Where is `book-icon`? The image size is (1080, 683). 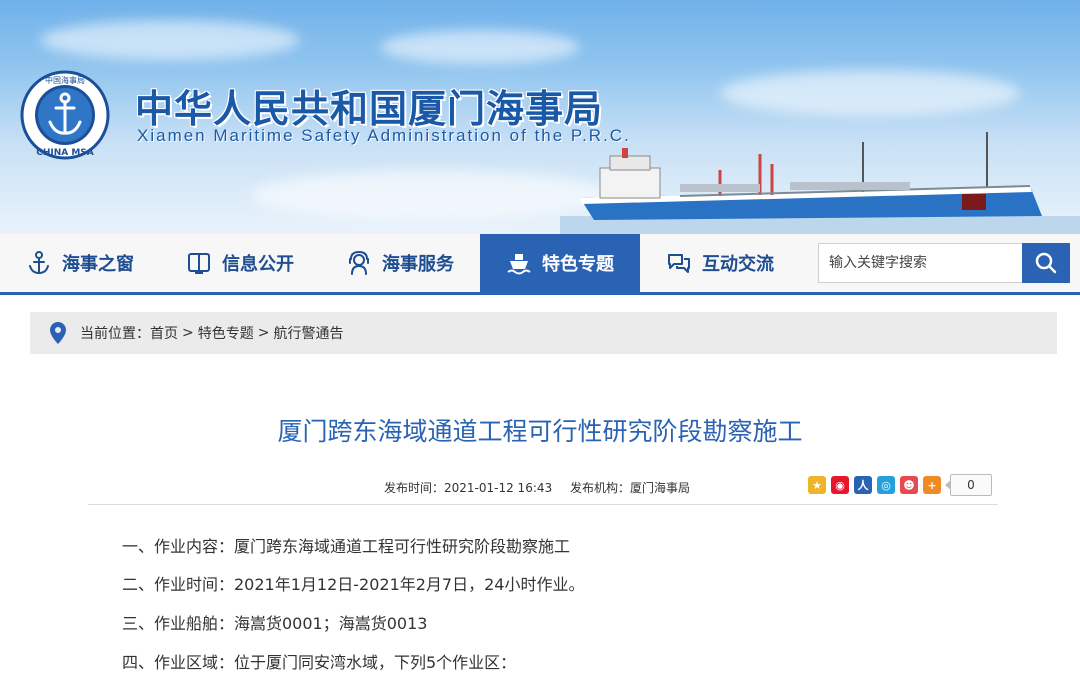
book-icon is located at coordinates (199, 263).